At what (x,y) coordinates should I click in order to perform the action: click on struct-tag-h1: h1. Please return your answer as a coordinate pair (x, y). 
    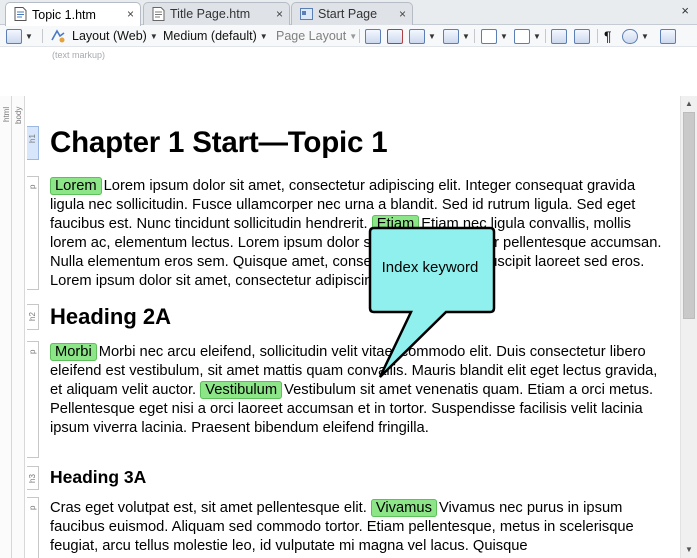
    Looking at the image, I should click on (33, 143).